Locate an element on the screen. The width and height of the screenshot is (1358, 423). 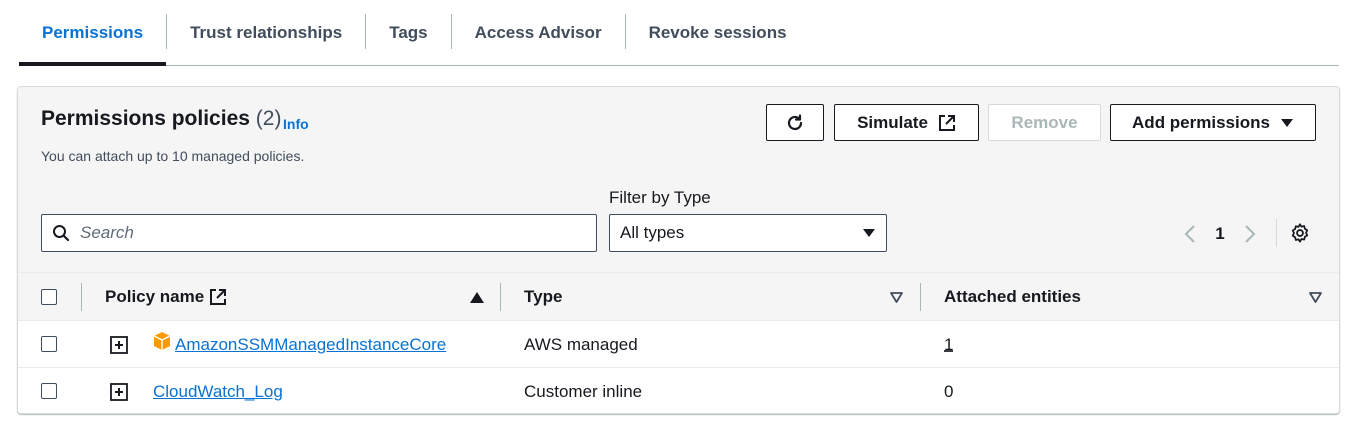
pagination-divider is located at coordinates (1276, 233).